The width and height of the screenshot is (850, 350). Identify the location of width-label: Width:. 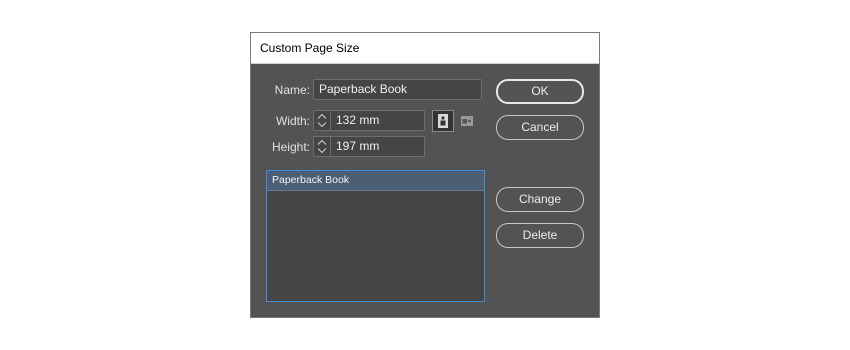
(292, 121).